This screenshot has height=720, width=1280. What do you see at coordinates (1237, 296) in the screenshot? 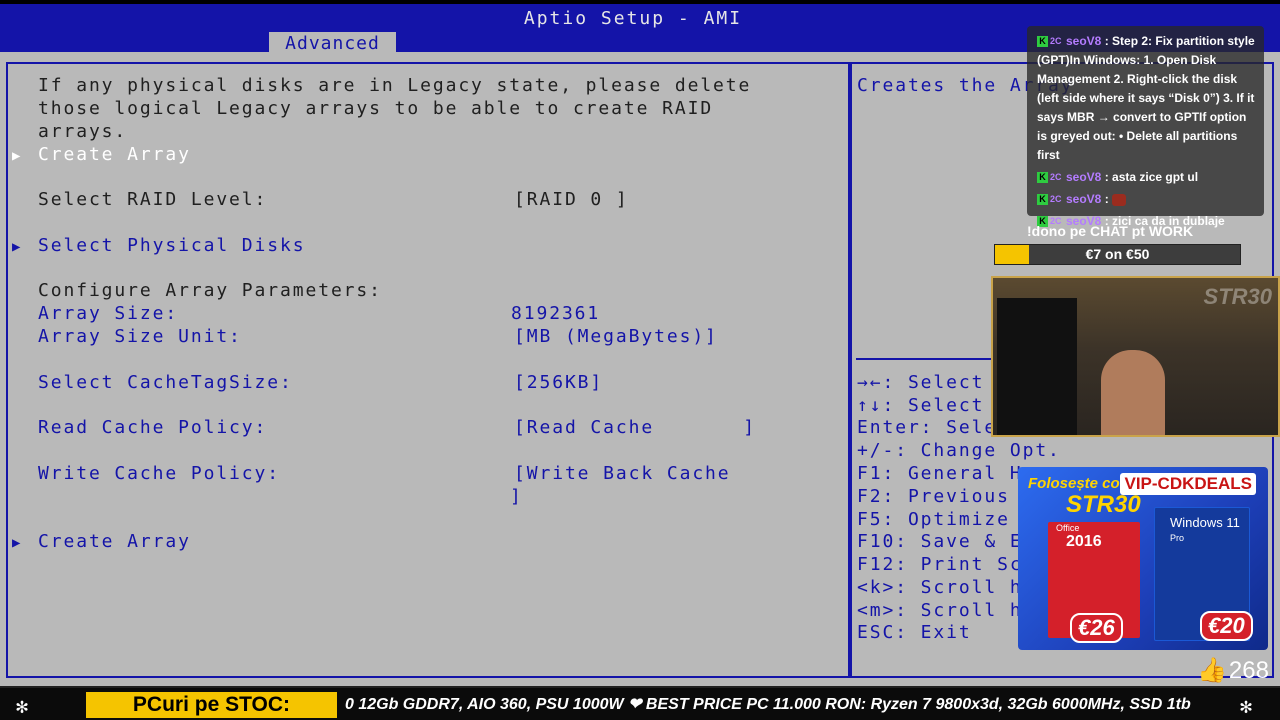
I see `webcam-watermark: STR30` at bounding box center [1237, 296].